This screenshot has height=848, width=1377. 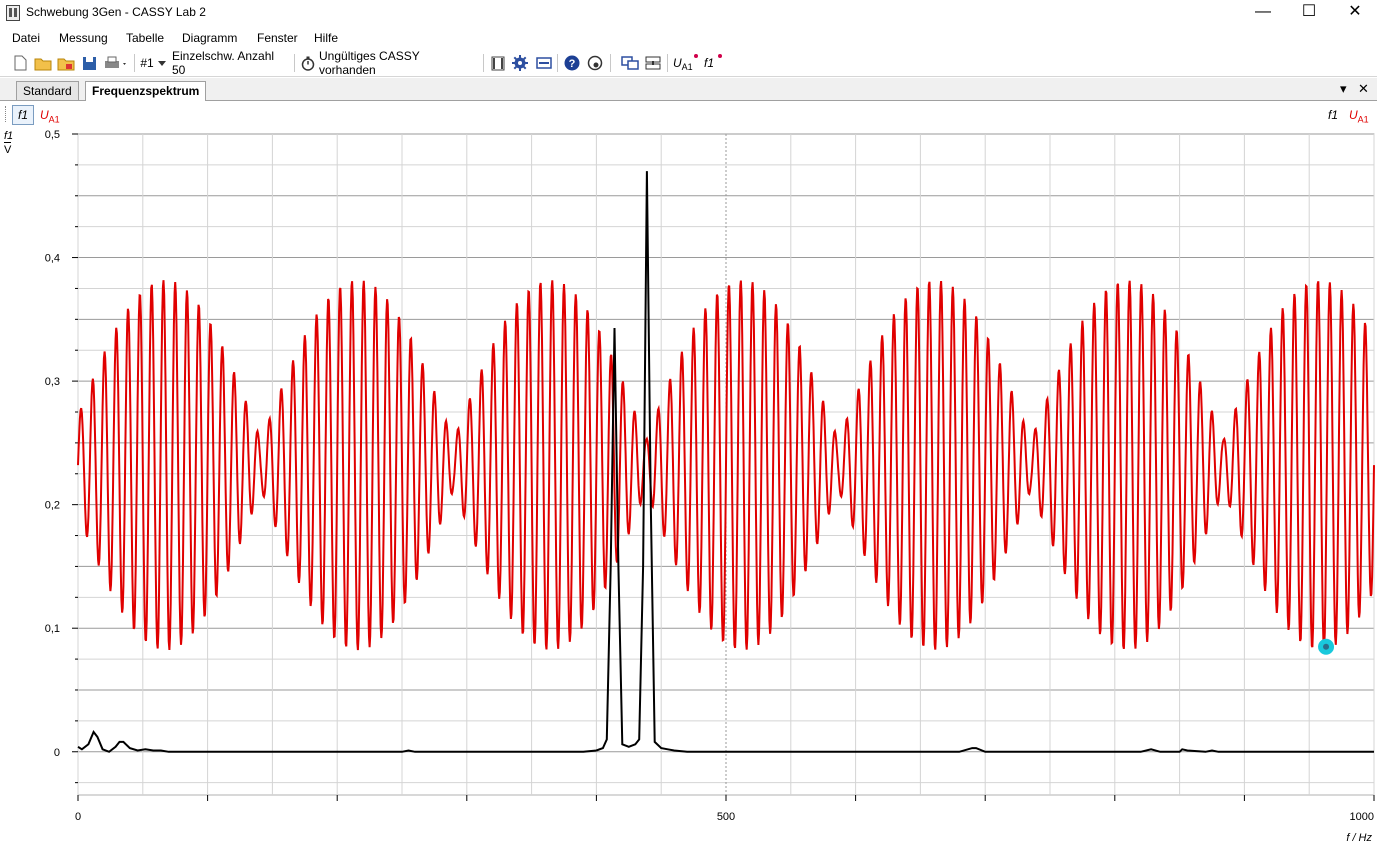 What do you see at coordinates (720, 56) in the screenshot?
I see `pink-dot-icon` at bounding box center [720, 56].